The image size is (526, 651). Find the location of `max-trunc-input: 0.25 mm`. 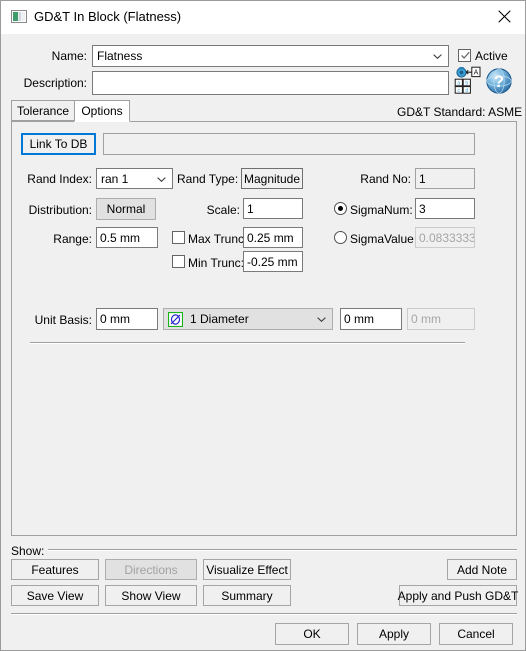

max-trunc-input: 0.25 mm is located at coordinates (273, 237).